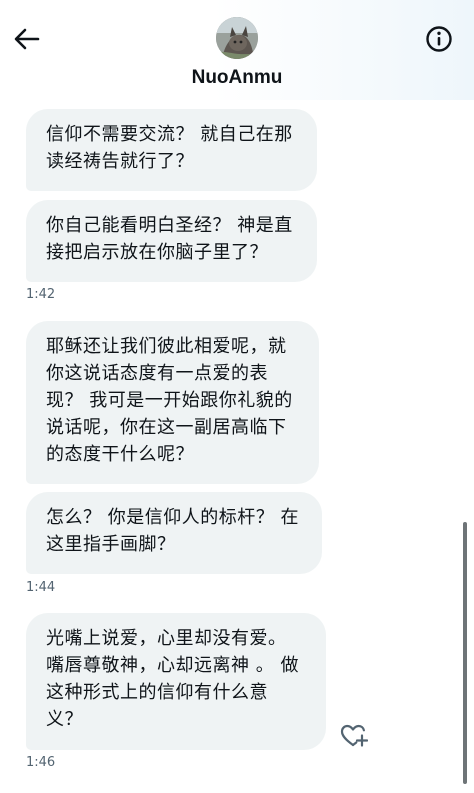 The width and height of the screenshot is (474, 793). Describe the element at coordinates (172, 517) in the screenshot. I see `message-line: 怎么？ 你是信仰人的标杆？ 在` at that location.